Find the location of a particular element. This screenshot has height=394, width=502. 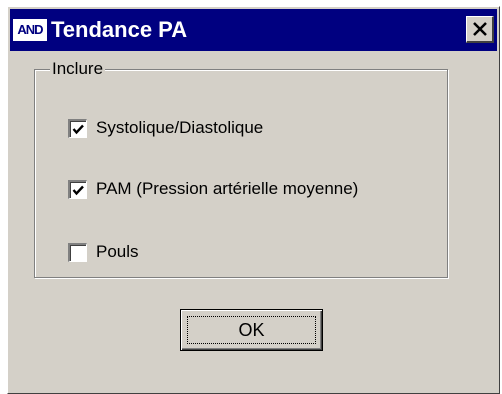

checkbox-label: Systolique/Diastolique is located at coordinates (180, 127).